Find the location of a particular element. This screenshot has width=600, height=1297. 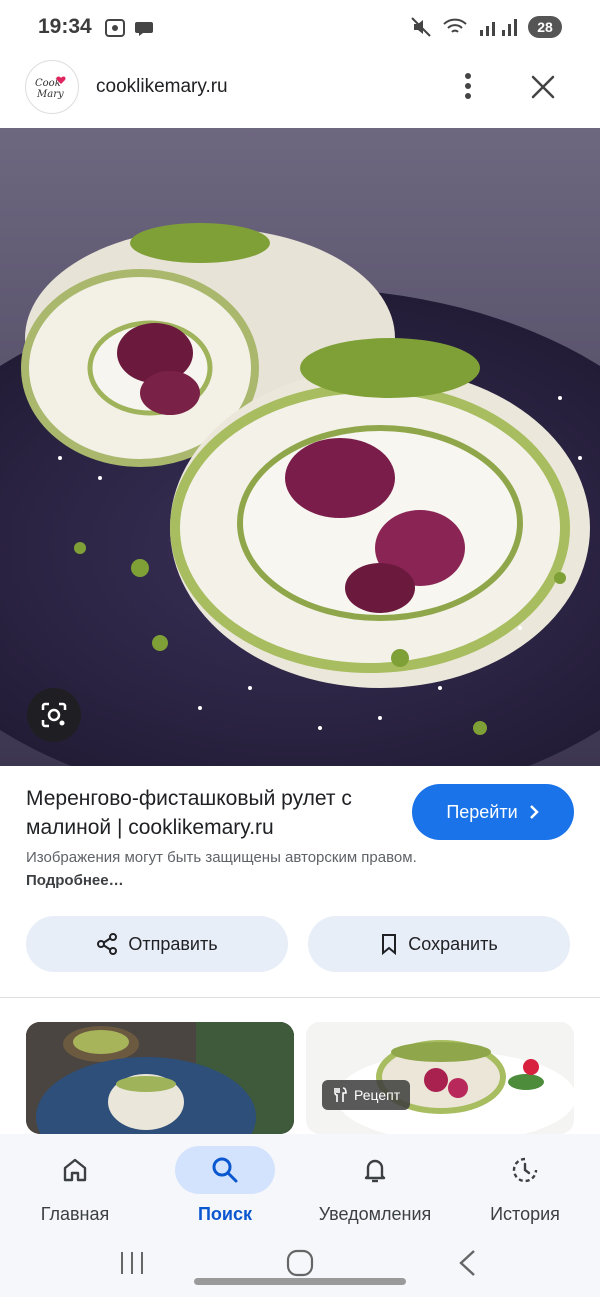

status-bar: 19:34 28 is located at coordinates (300, 28).